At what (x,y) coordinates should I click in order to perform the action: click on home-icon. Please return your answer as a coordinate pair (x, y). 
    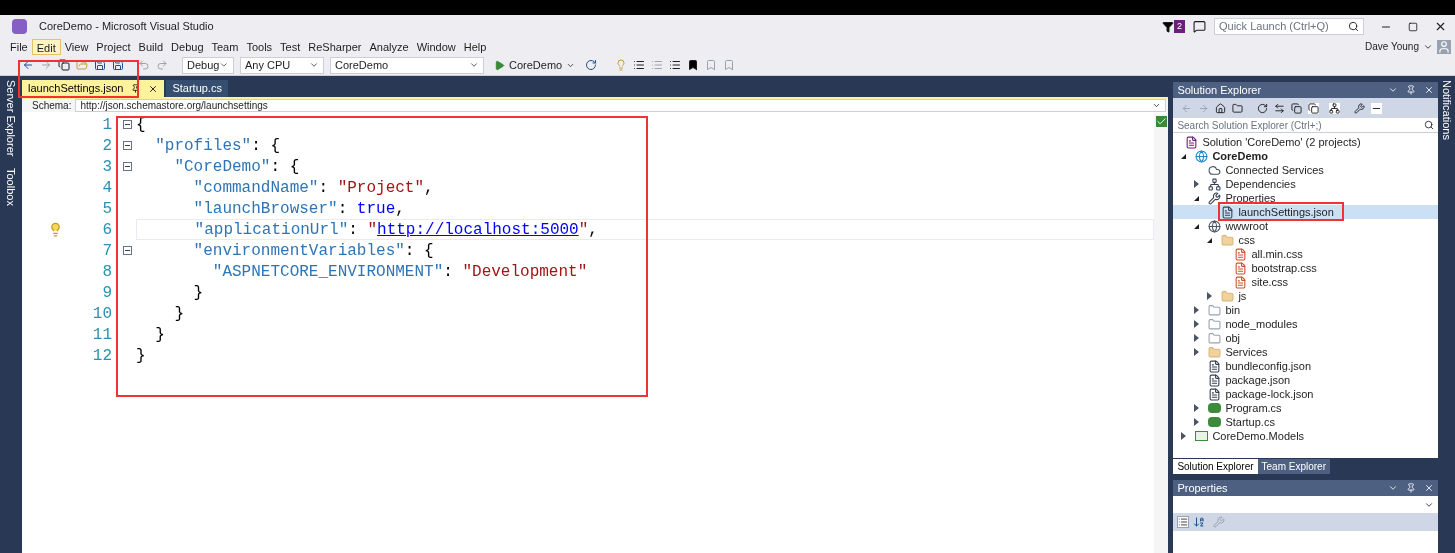
    Looking at the image, I should click on (1221, 108).